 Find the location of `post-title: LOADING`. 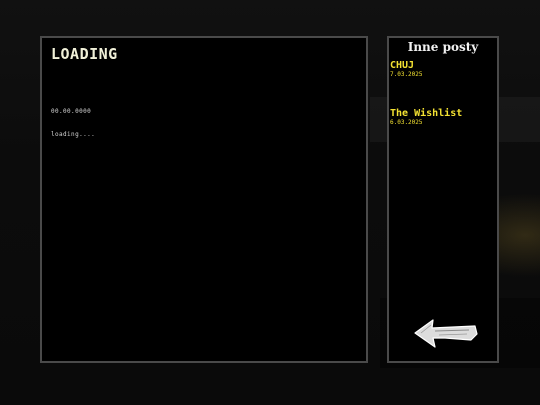

post-title: LOADING is located at coordinates (84, 54).